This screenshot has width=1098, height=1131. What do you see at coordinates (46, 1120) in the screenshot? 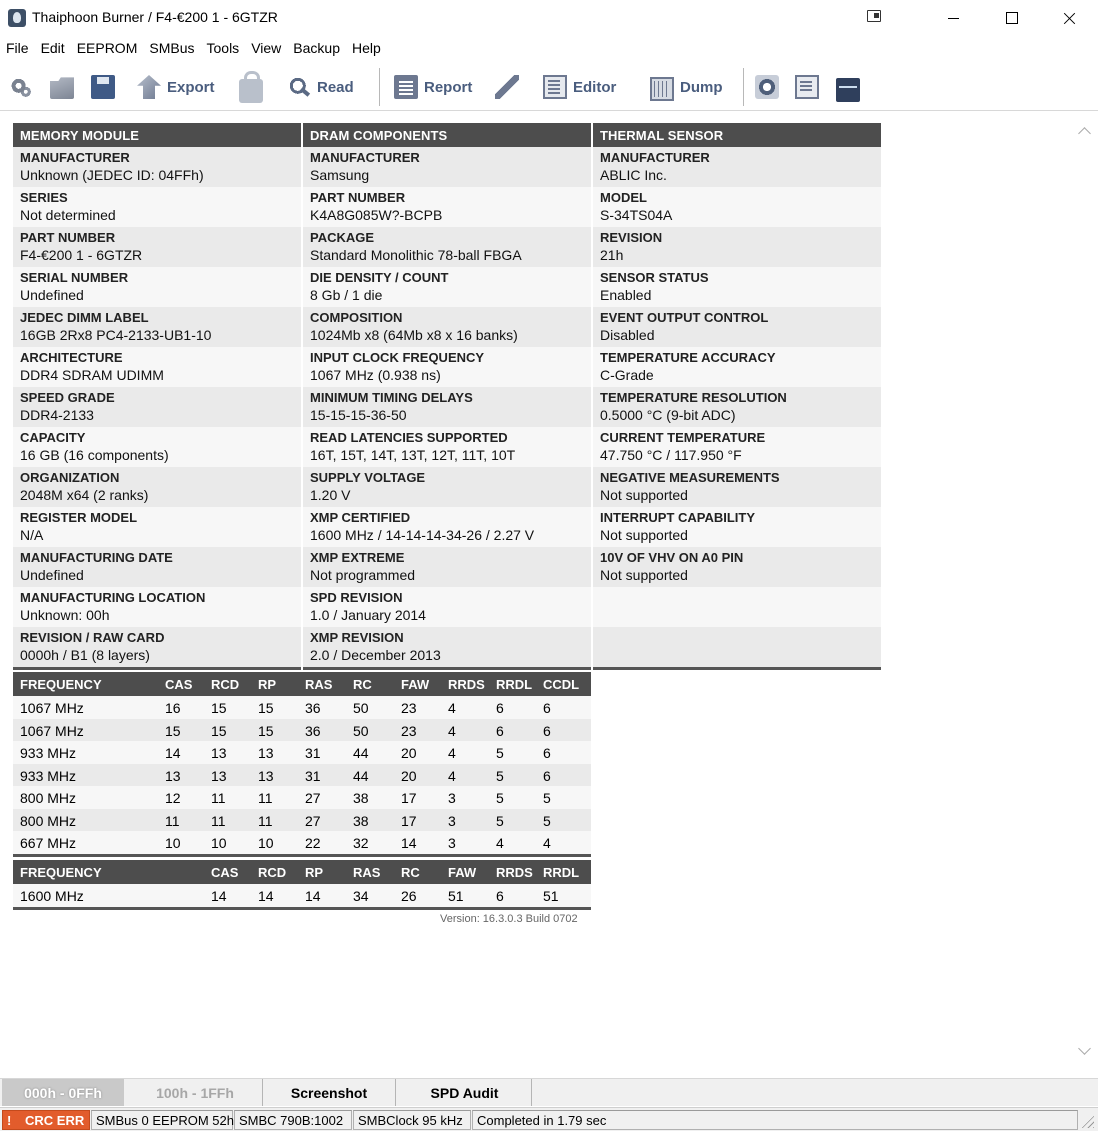
I see `crc-error-status: ! CRC ERR` at bounding box center [46, 1120].